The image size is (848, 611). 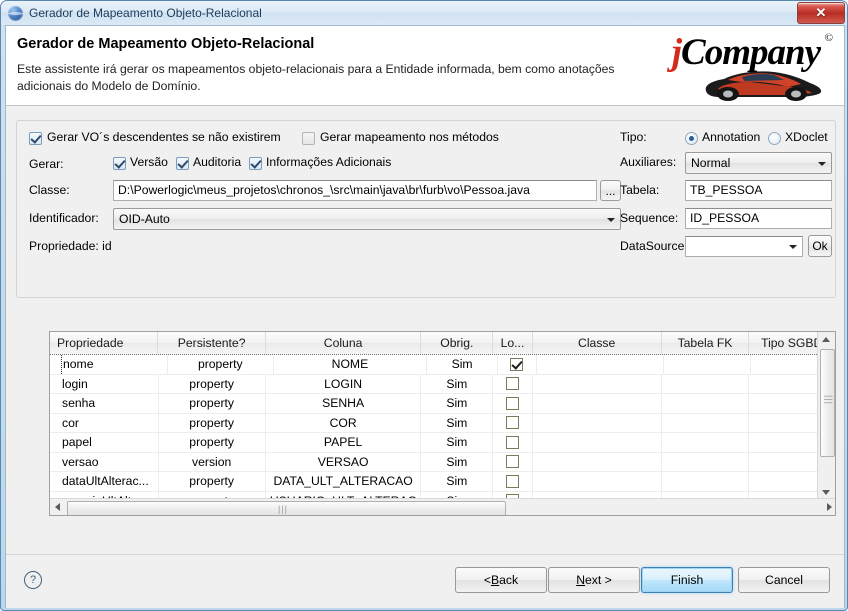 What do you see at coordinates (501, 580) in the screenshot?
I see `back-button: < Back` at bounding box center [501, 580].